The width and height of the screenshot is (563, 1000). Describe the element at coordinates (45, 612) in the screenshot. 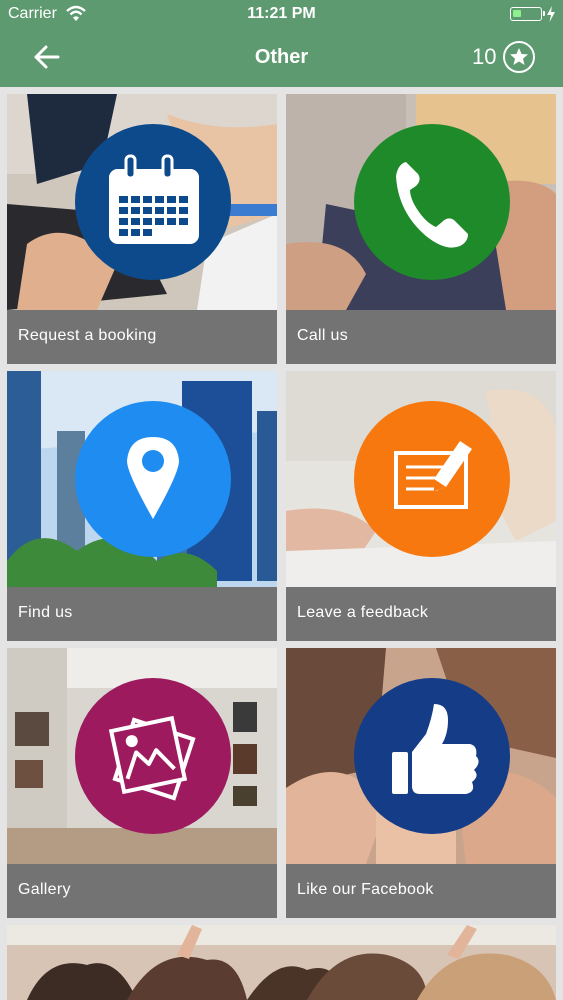

I see `find-us-label: Find us` at that location.